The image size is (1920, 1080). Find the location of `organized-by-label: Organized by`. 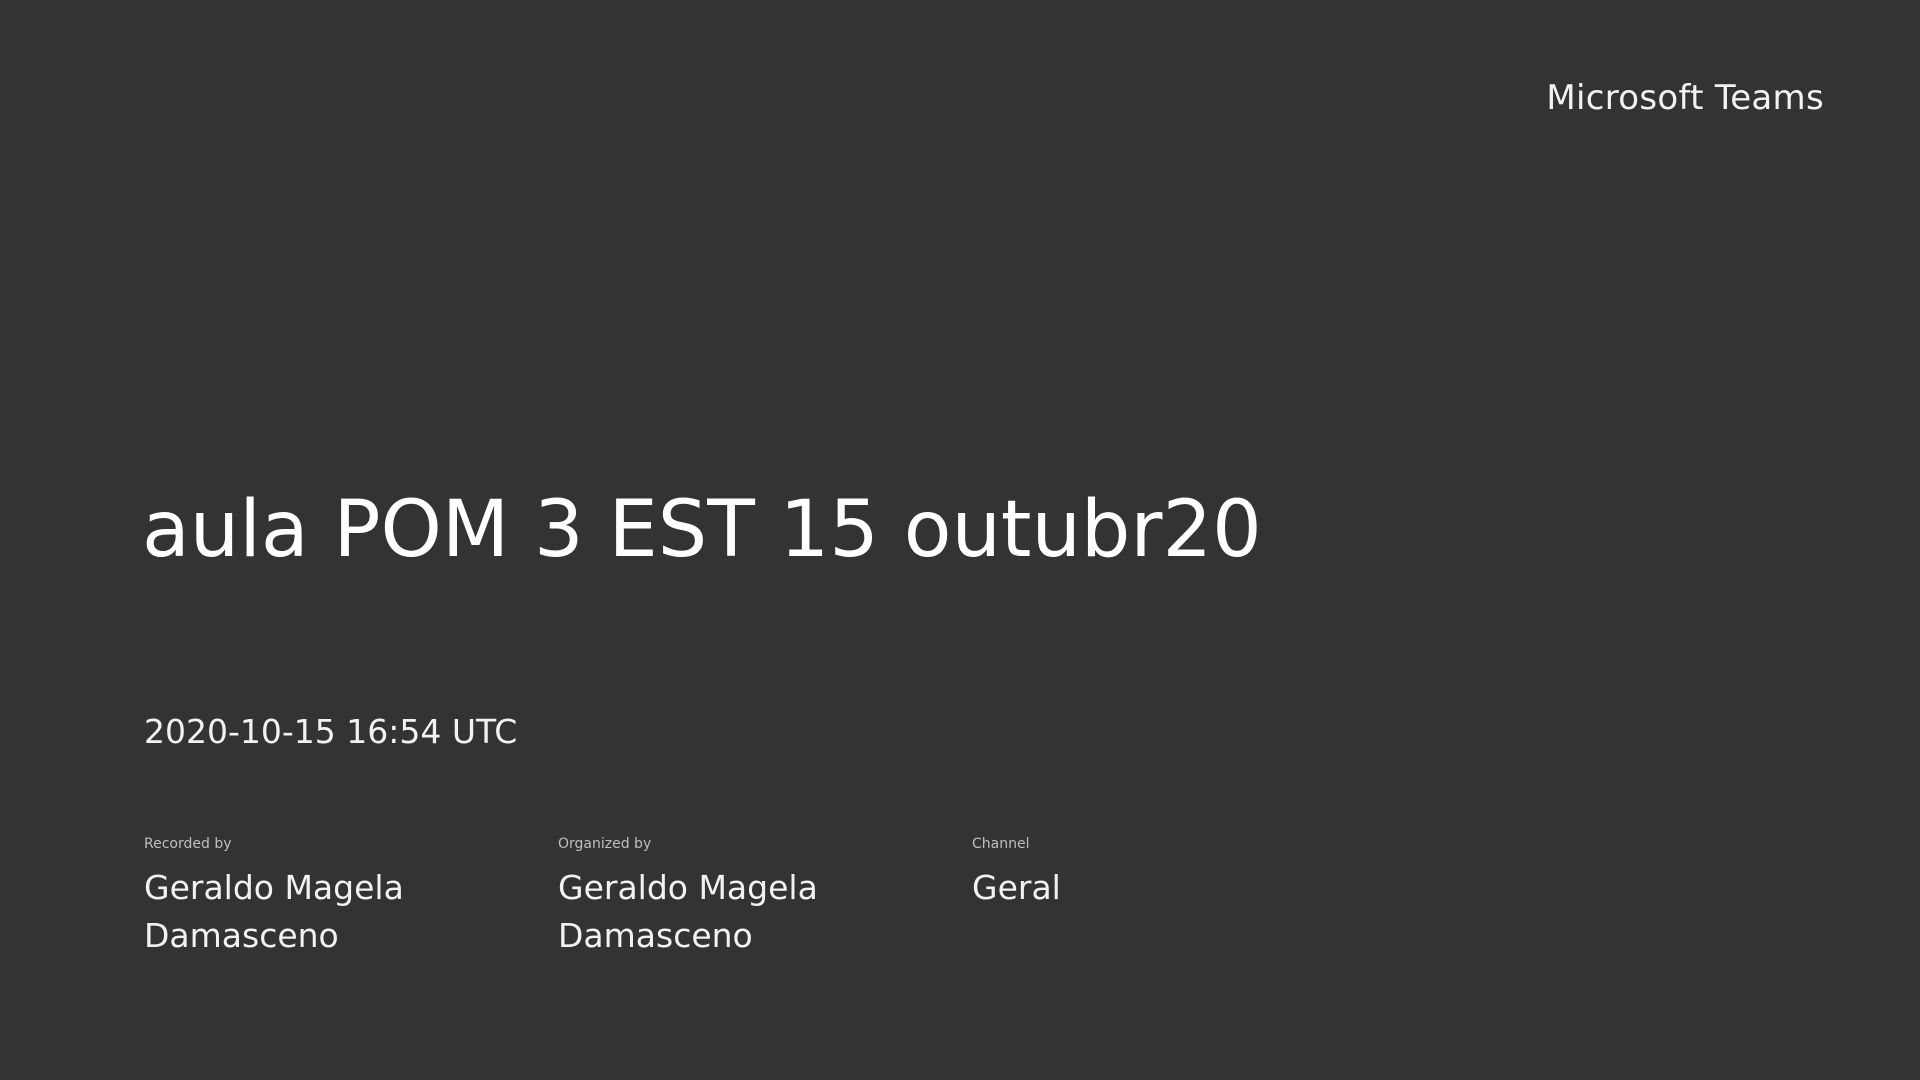

organized-by-label: Organized by is located at coordinates (605, 844).